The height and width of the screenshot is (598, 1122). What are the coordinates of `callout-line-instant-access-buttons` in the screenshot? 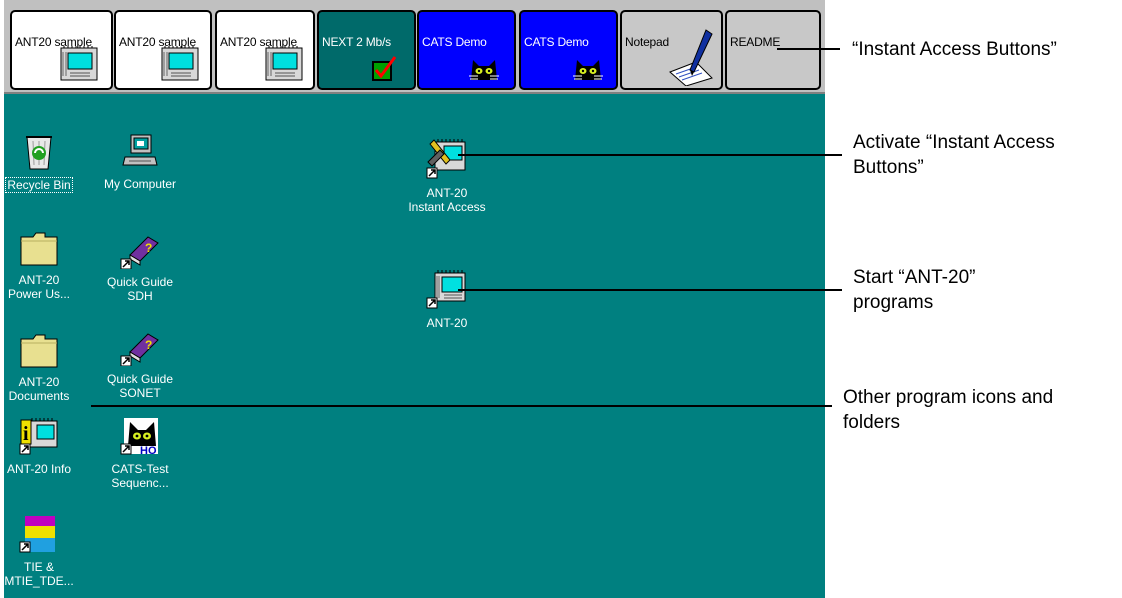 It's located at (808, 49).